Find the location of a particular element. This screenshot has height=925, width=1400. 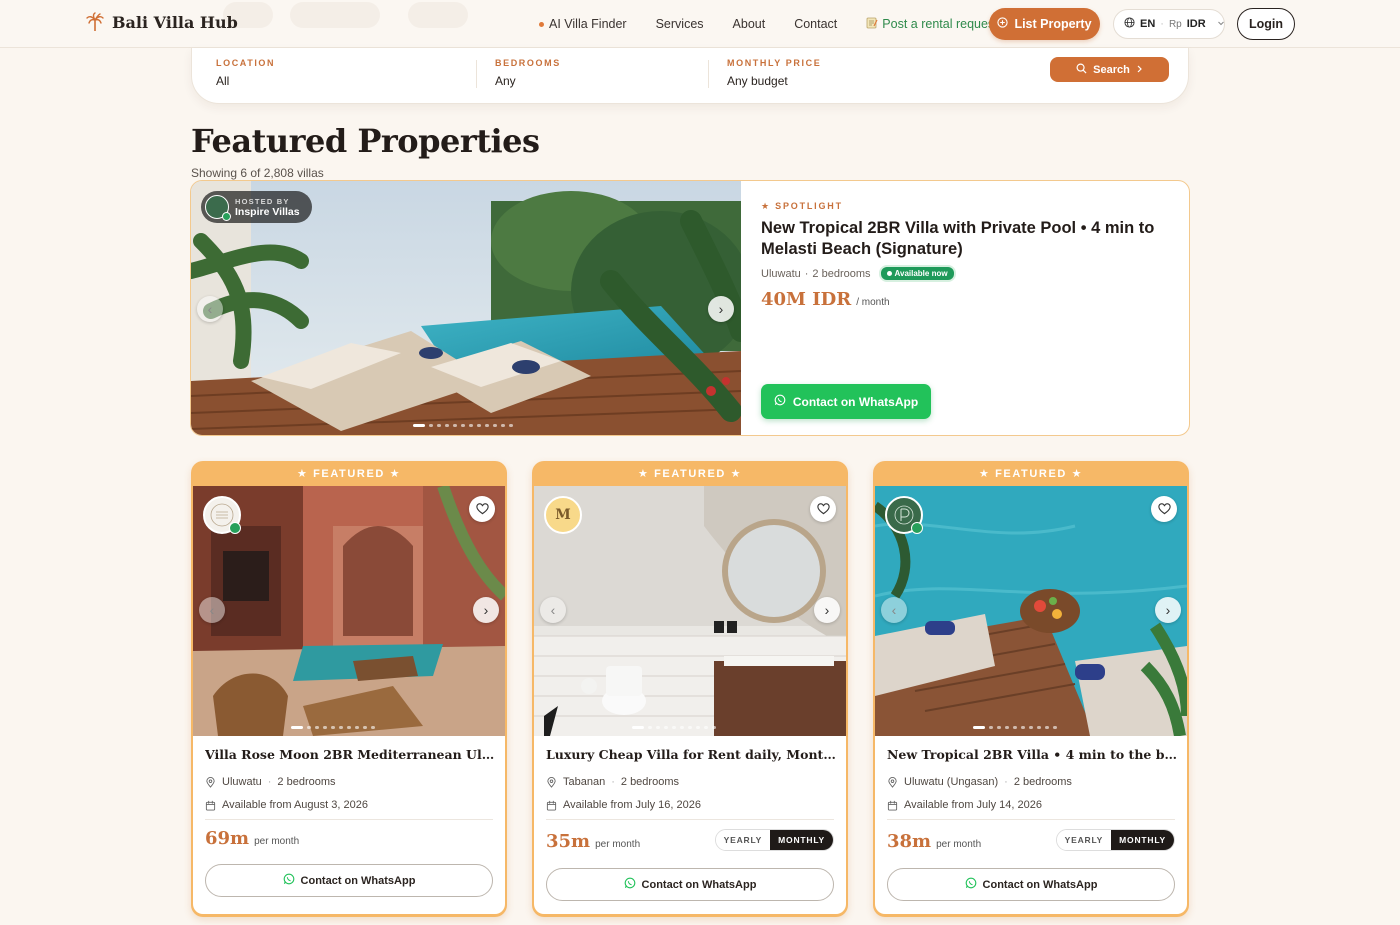

verified-check-icon is located at coordinates (226, 216).